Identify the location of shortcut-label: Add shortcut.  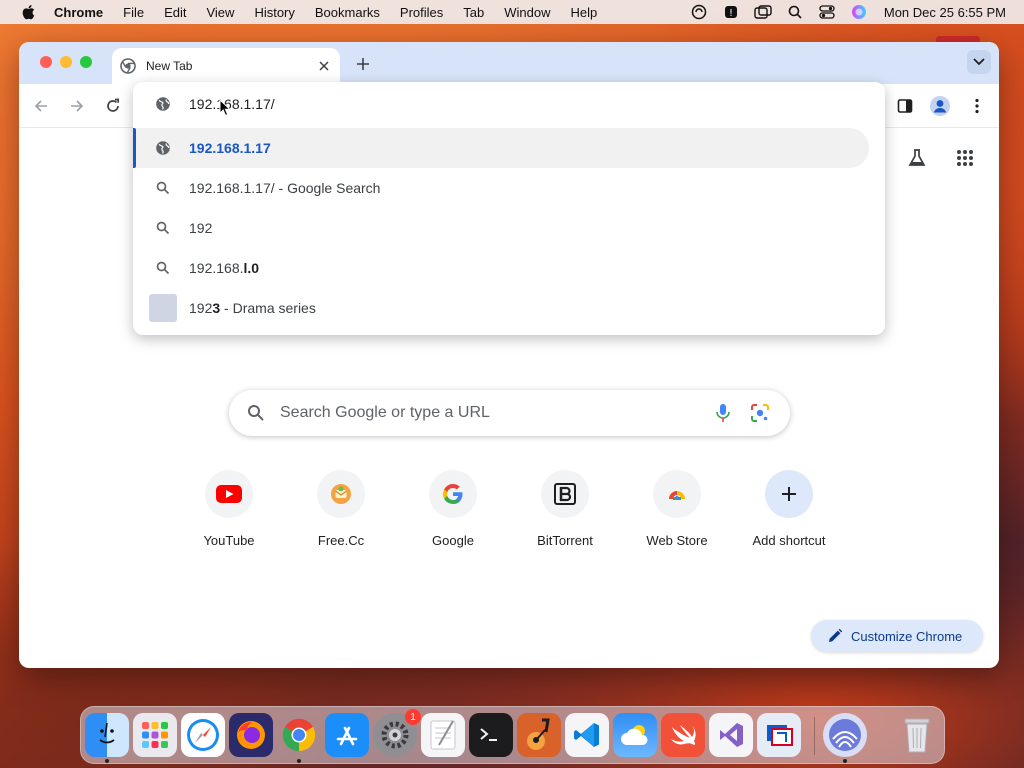
(789, 540).